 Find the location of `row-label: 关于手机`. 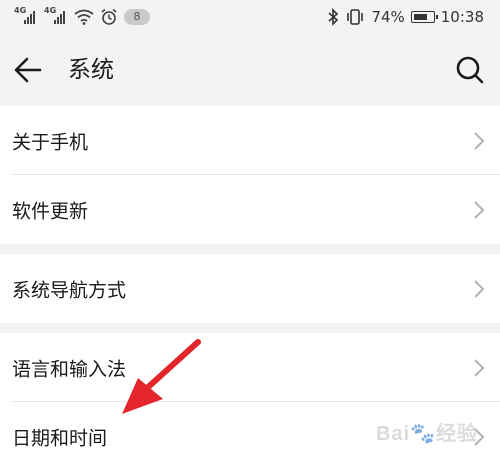

row-label: 关于手机 is located at coordinates (50, 142).